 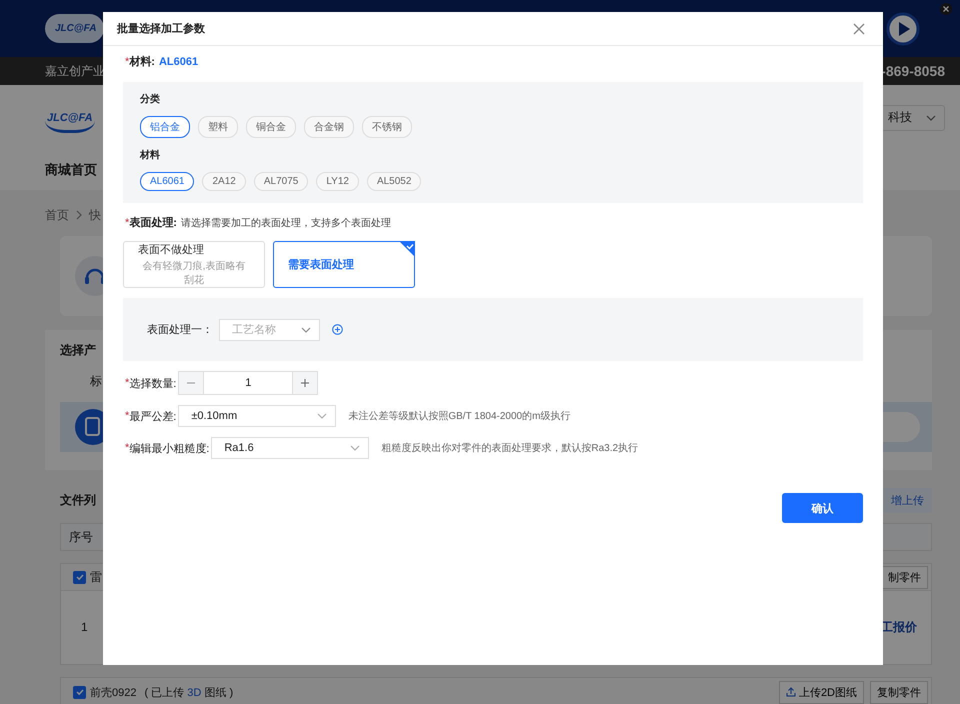 What do you see at coordinates (821, 692) in the screenshot?
I see `upload-drawing-button: 上传2D图纸` at bounding box center [821, 692].